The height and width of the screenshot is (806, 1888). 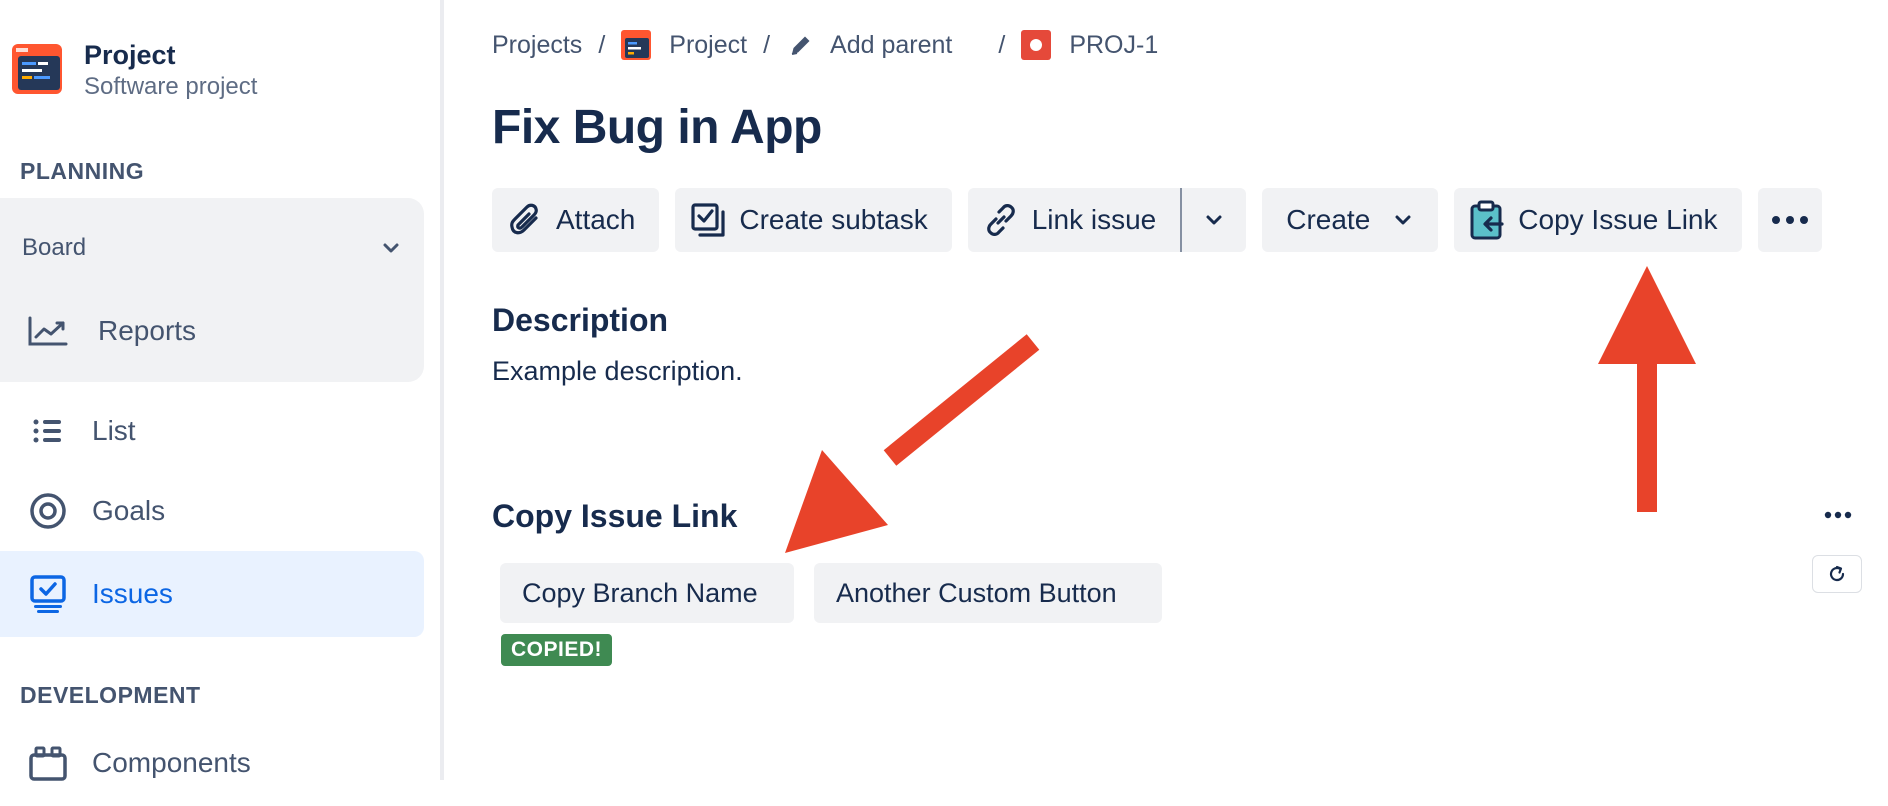 What do you see at coordinates (617, 371) in the screenshot?
I see `description-text: Example description.` at bounding box center [617, 371].